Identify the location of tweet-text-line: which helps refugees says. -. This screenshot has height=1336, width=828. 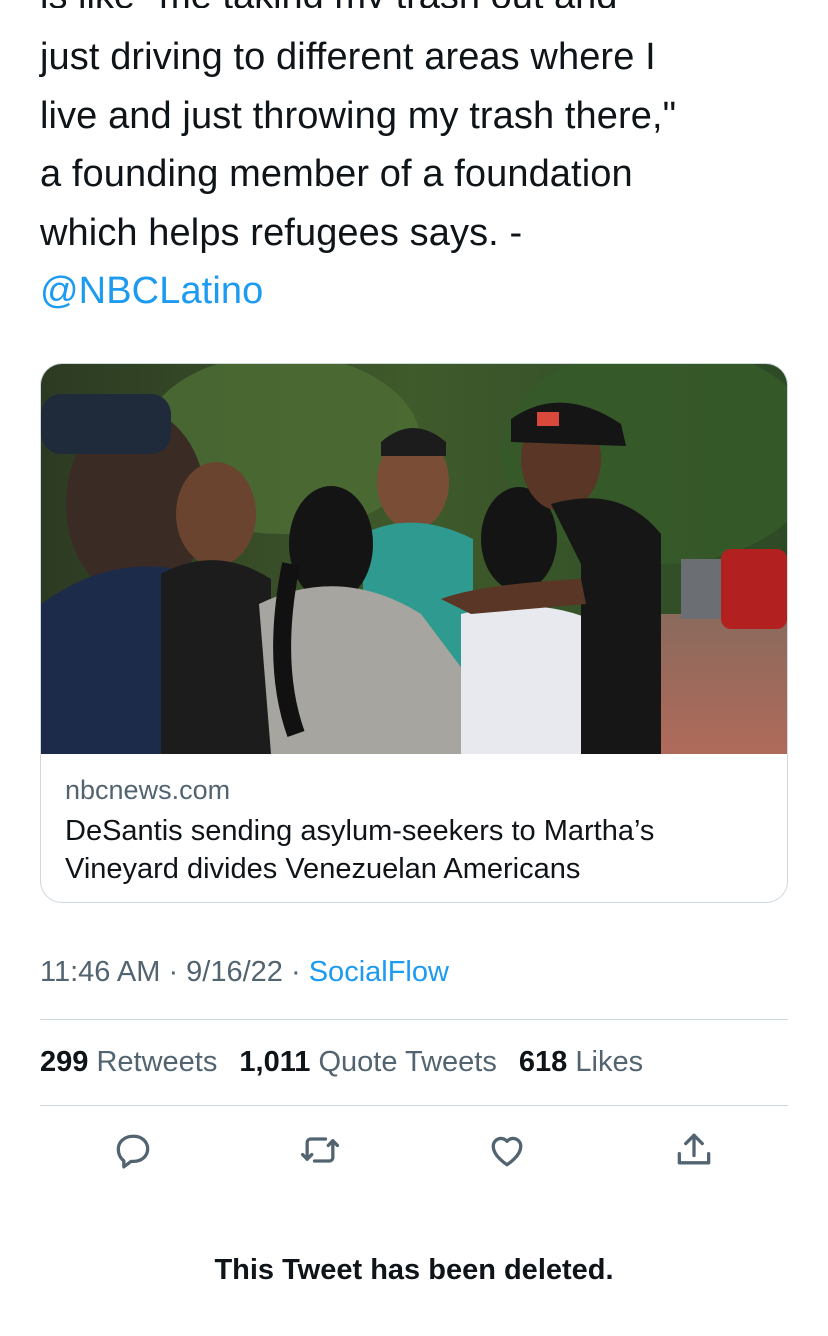
(281, 232).